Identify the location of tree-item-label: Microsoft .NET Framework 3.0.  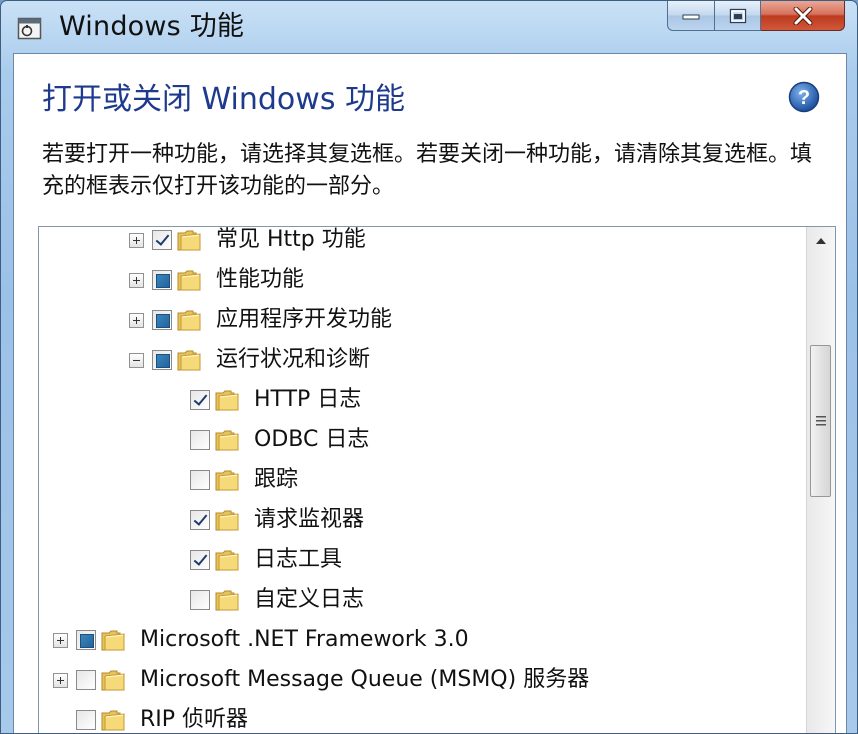
(304, 639).